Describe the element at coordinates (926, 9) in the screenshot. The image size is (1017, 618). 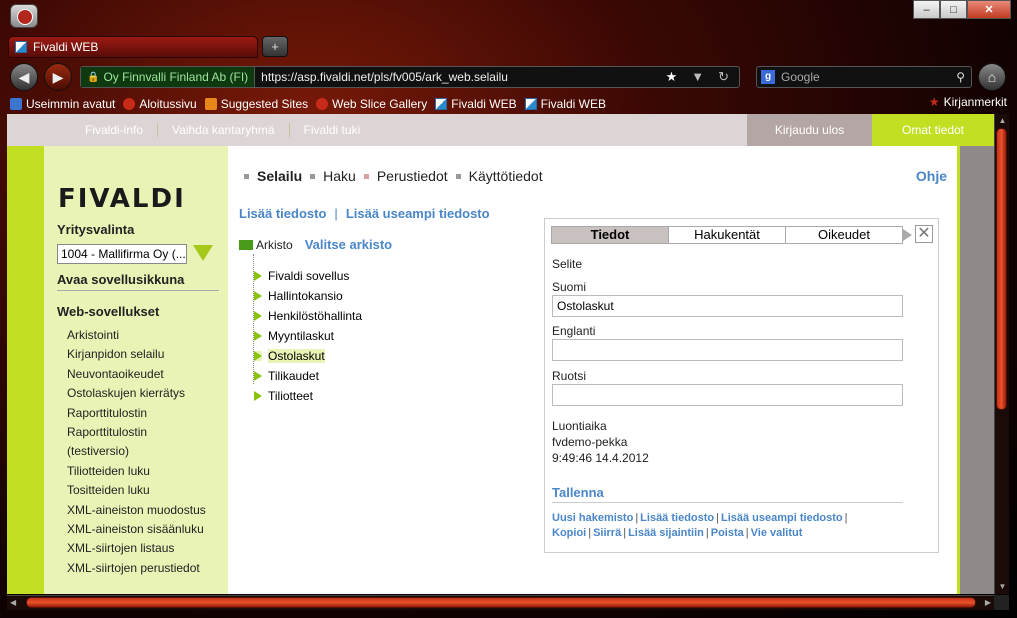
I see `minimize-icon: –` at that location.